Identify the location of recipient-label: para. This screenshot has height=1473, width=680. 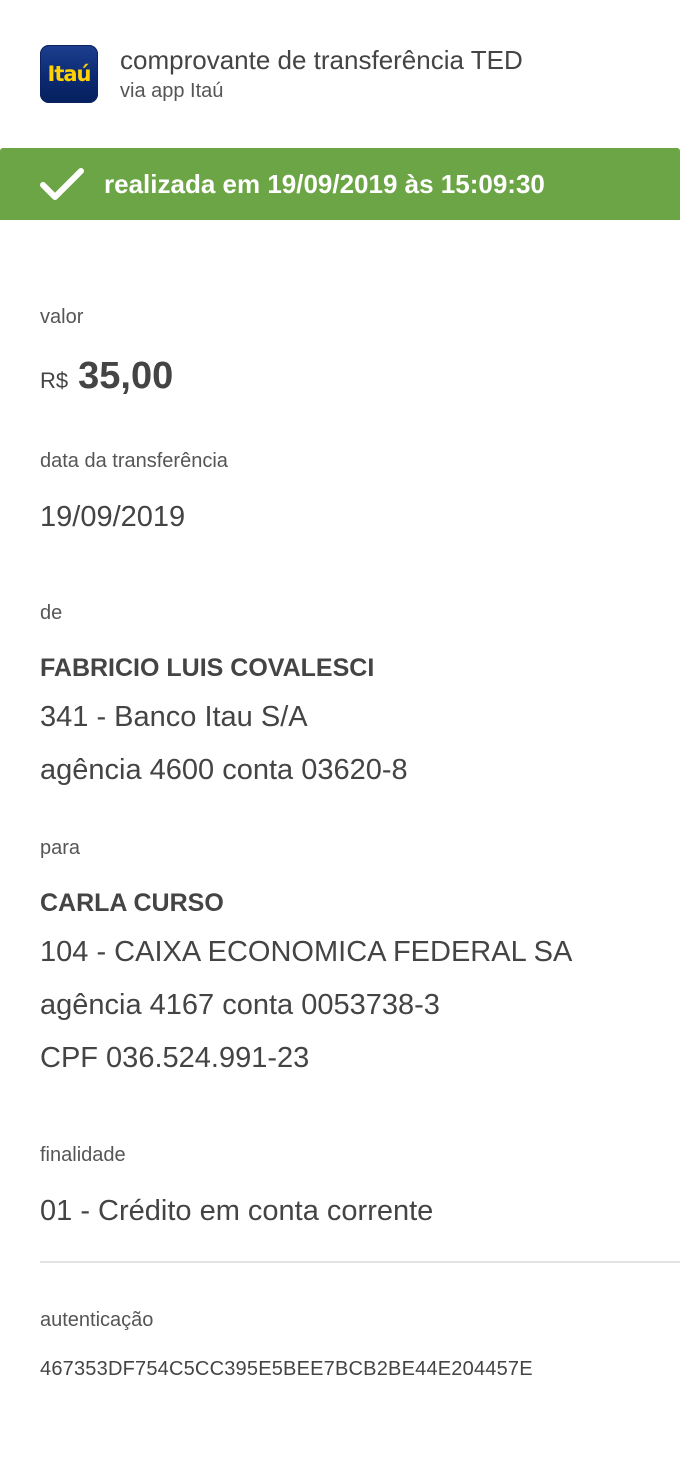
(60, 848).